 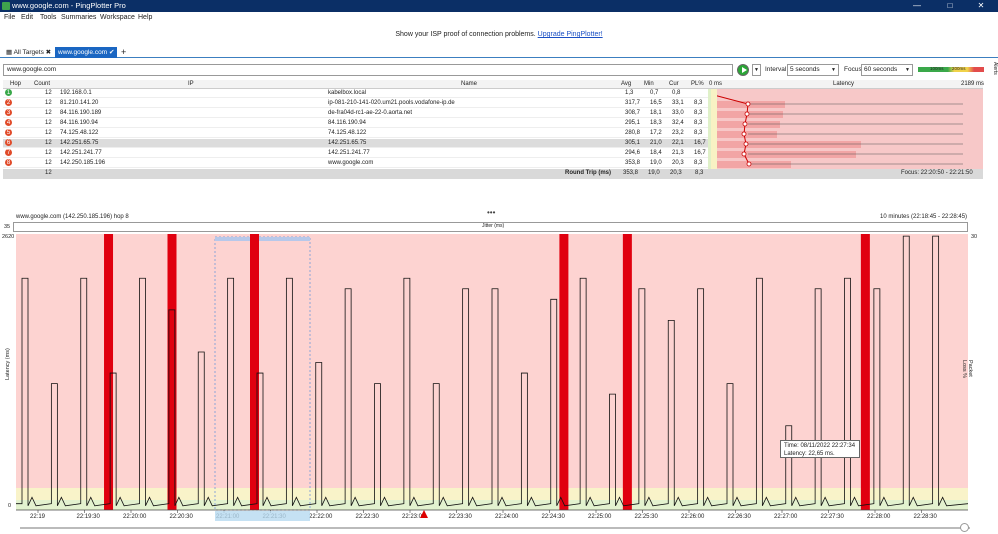 What do you see at coordinates (974, 237) in the screenshot?
I see `pl-max-label: 30` at bounding box center [974, 237].